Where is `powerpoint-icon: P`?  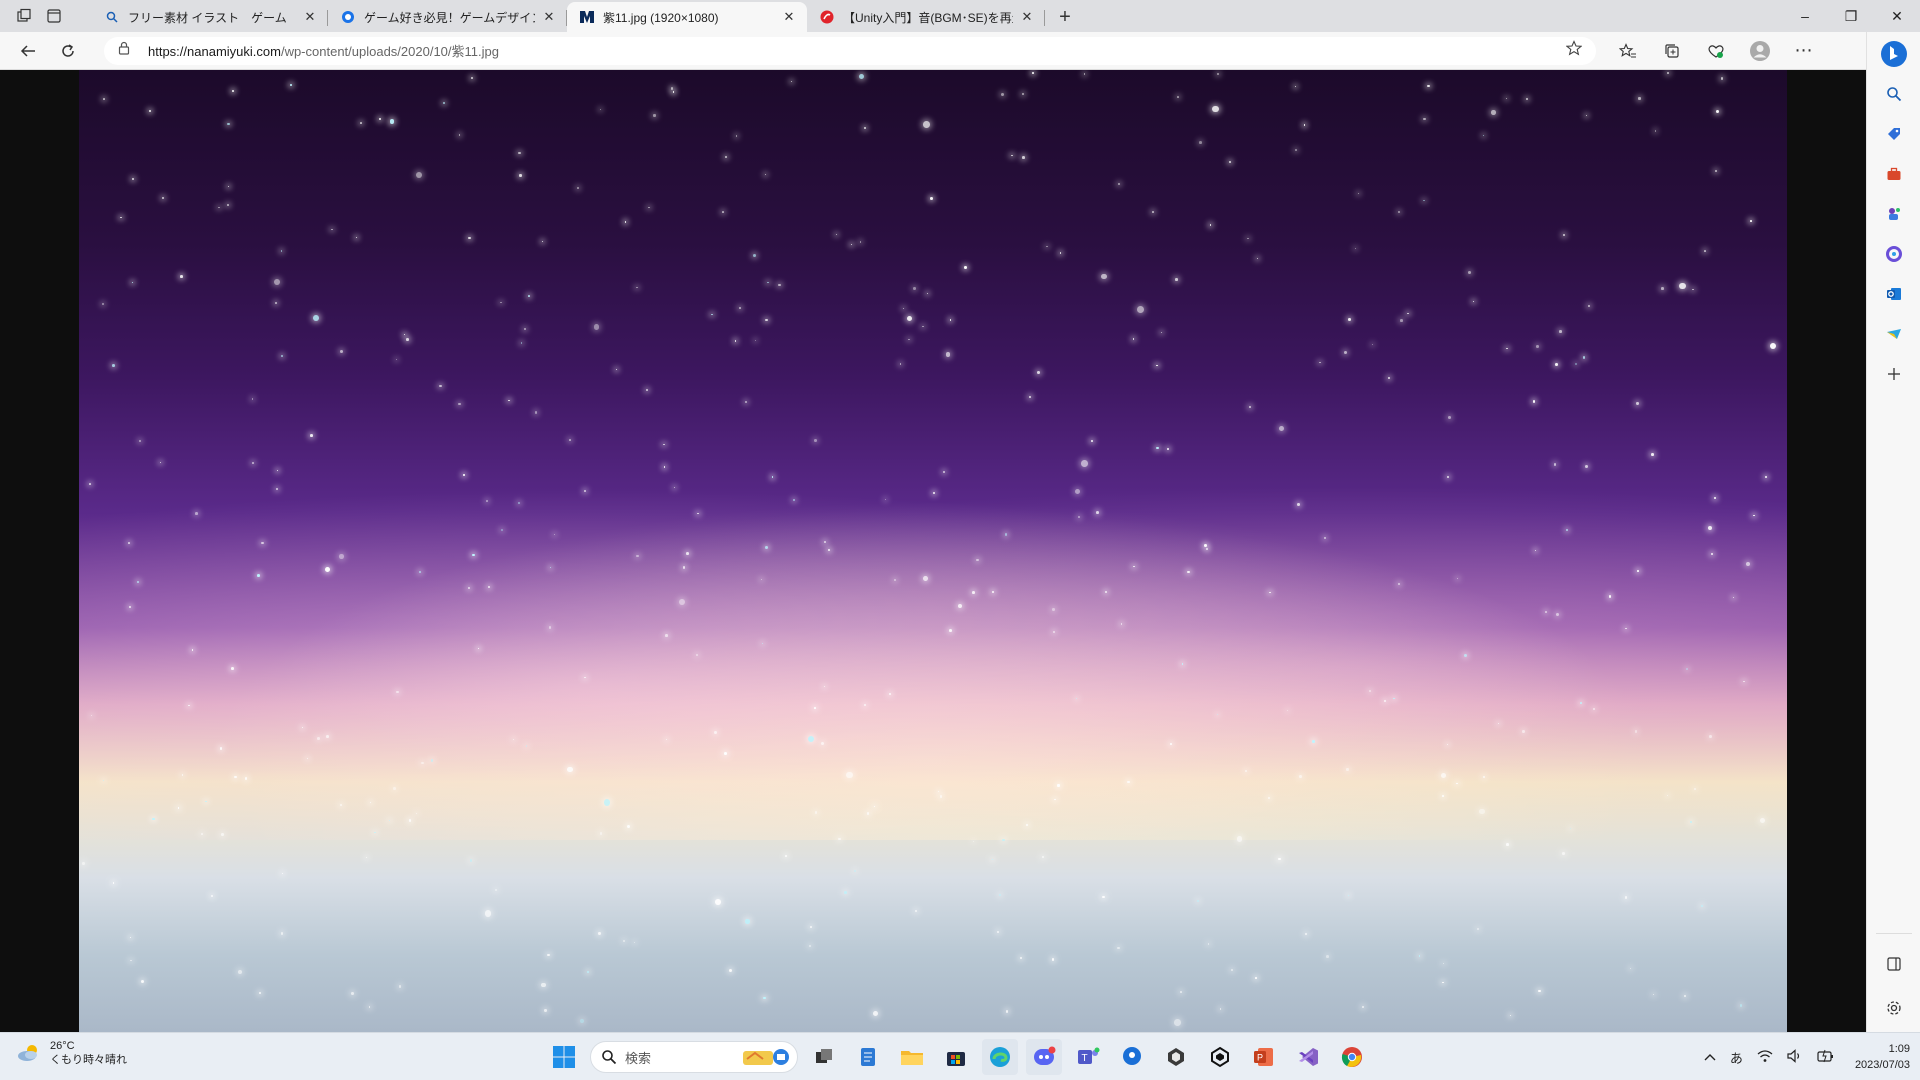 powerpoint-icon: P is located at coordinates (1264, 1057).